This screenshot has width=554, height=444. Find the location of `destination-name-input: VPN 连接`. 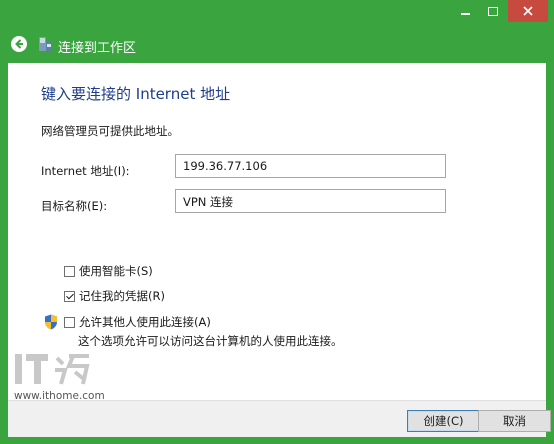

destination-name-input: VPN 连接 is located at coordinates (310, 201).